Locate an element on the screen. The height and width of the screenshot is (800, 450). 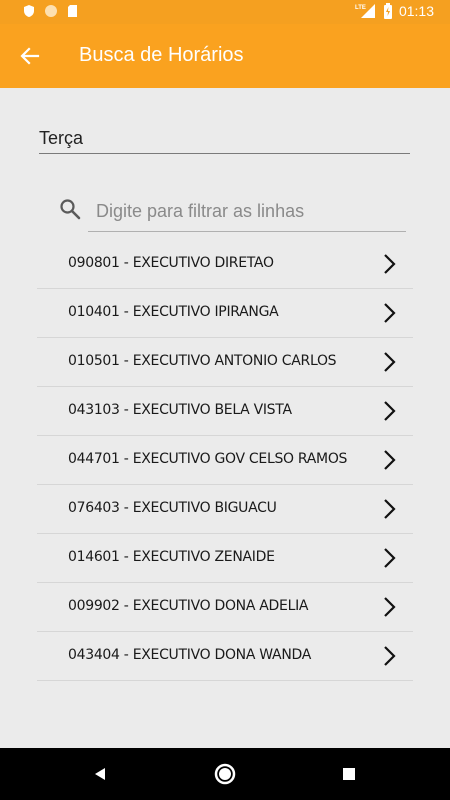
page-title: Busca de Horários is located at coordinates (161, 55).